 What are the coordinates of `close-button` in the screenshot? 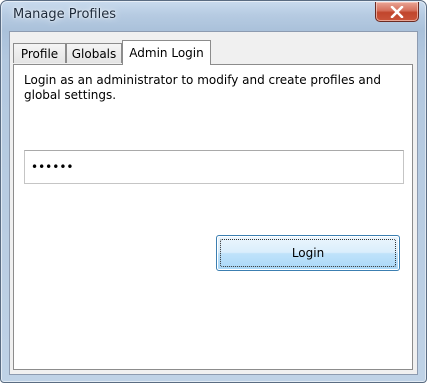 It's located at (397, 12).